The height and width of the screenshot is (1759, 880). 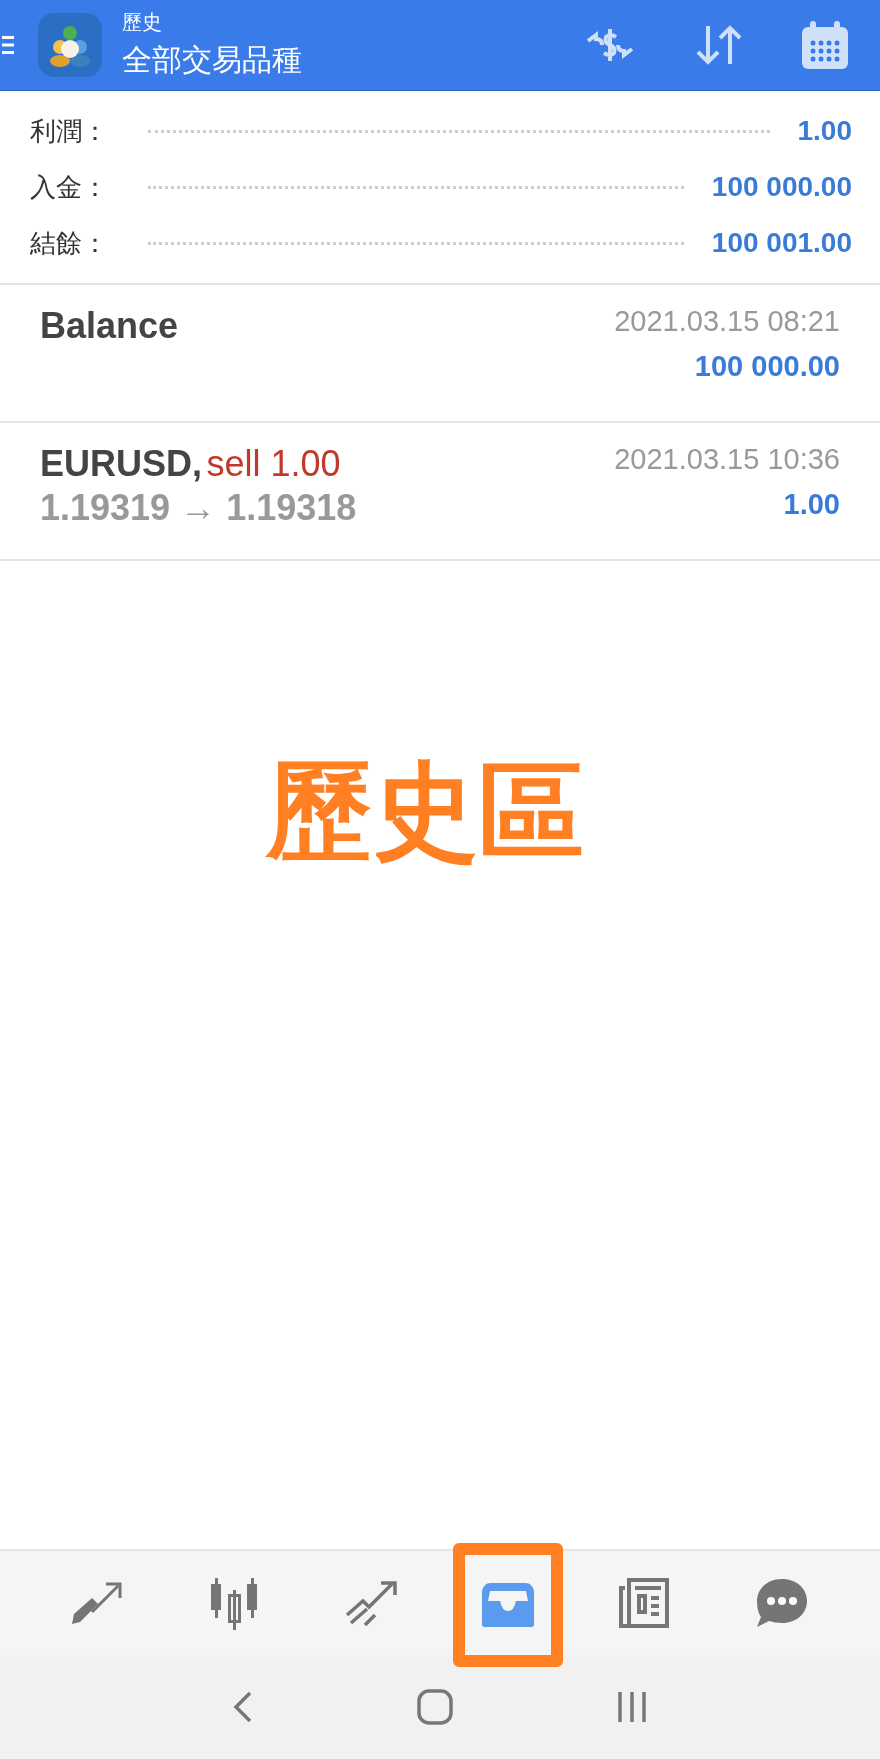 What do you see at coordinates (109, 326) in the screenshot?
I see `deal-name: Balance` at bounding box center [109, 326].